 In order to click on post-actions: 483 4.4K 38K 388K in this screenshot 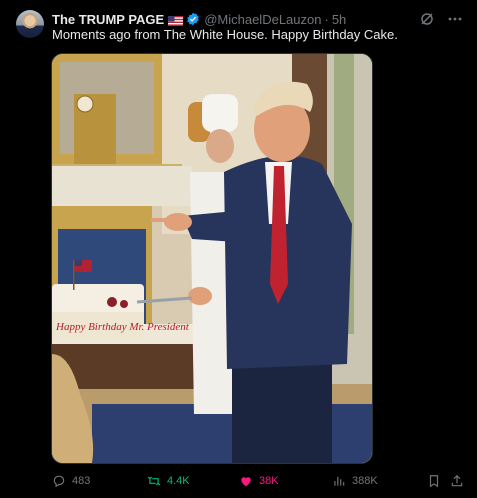, I will do `click(257, 481)`.